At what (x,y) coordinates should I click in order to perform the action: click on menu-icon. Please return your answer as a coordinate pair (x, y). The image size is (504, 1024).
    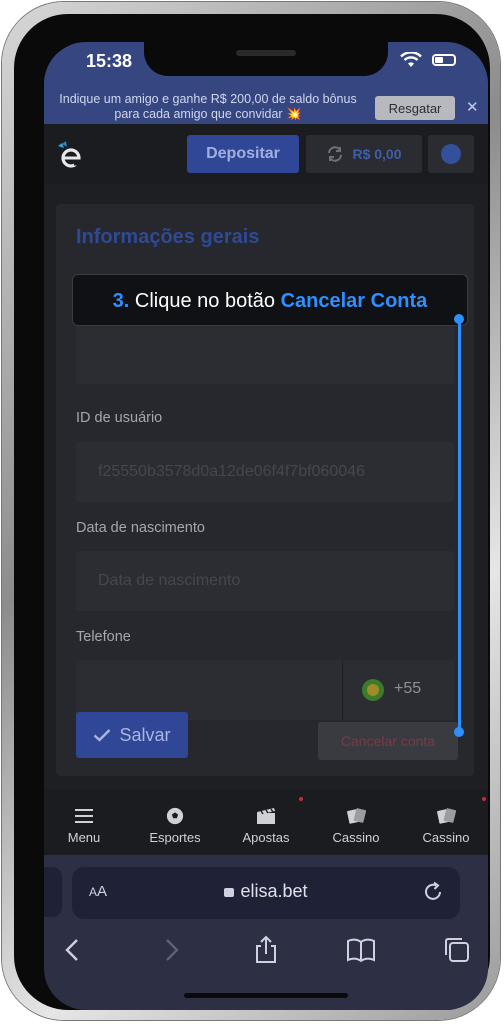
    Looking at the image, I should click on (84, 816).